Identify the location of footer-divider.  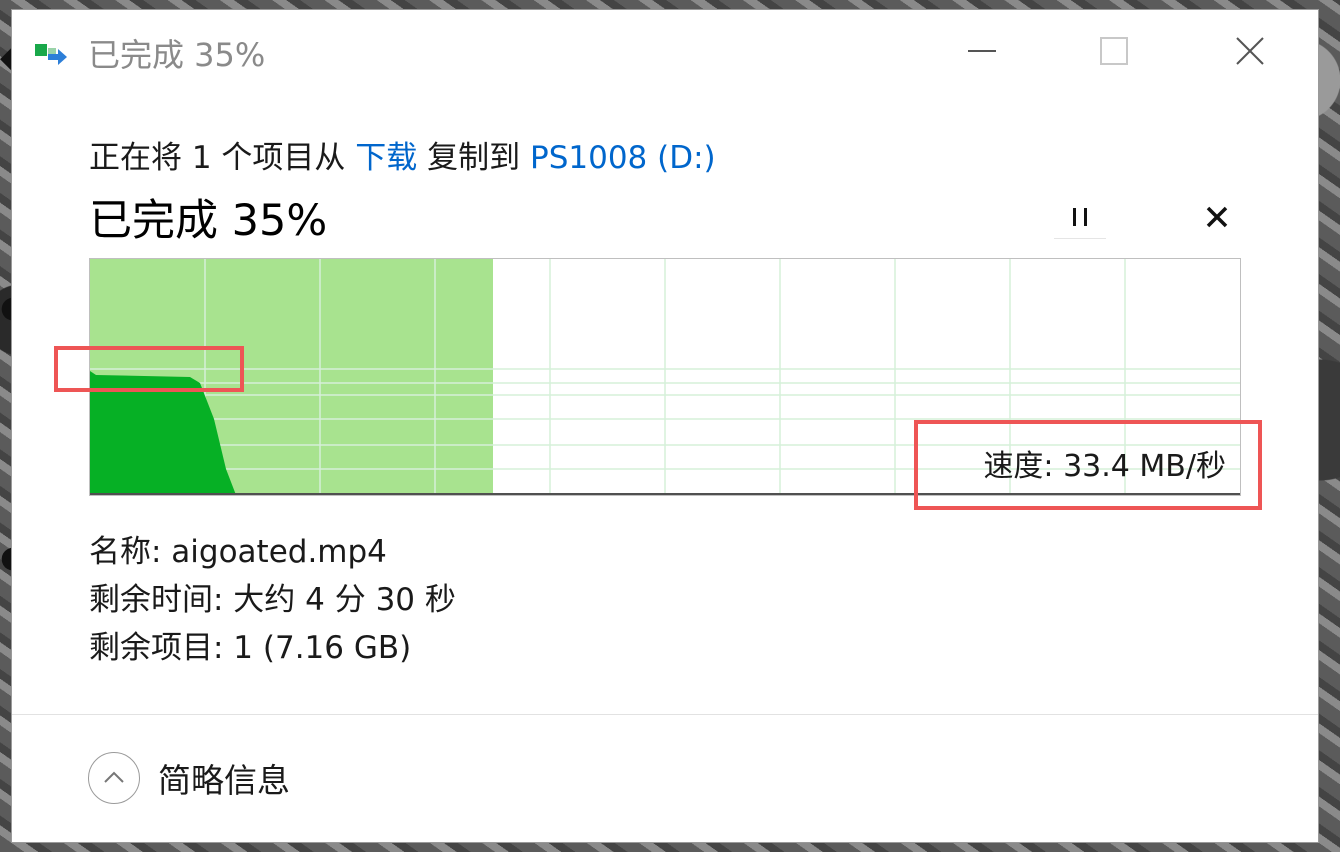
(665, 714).